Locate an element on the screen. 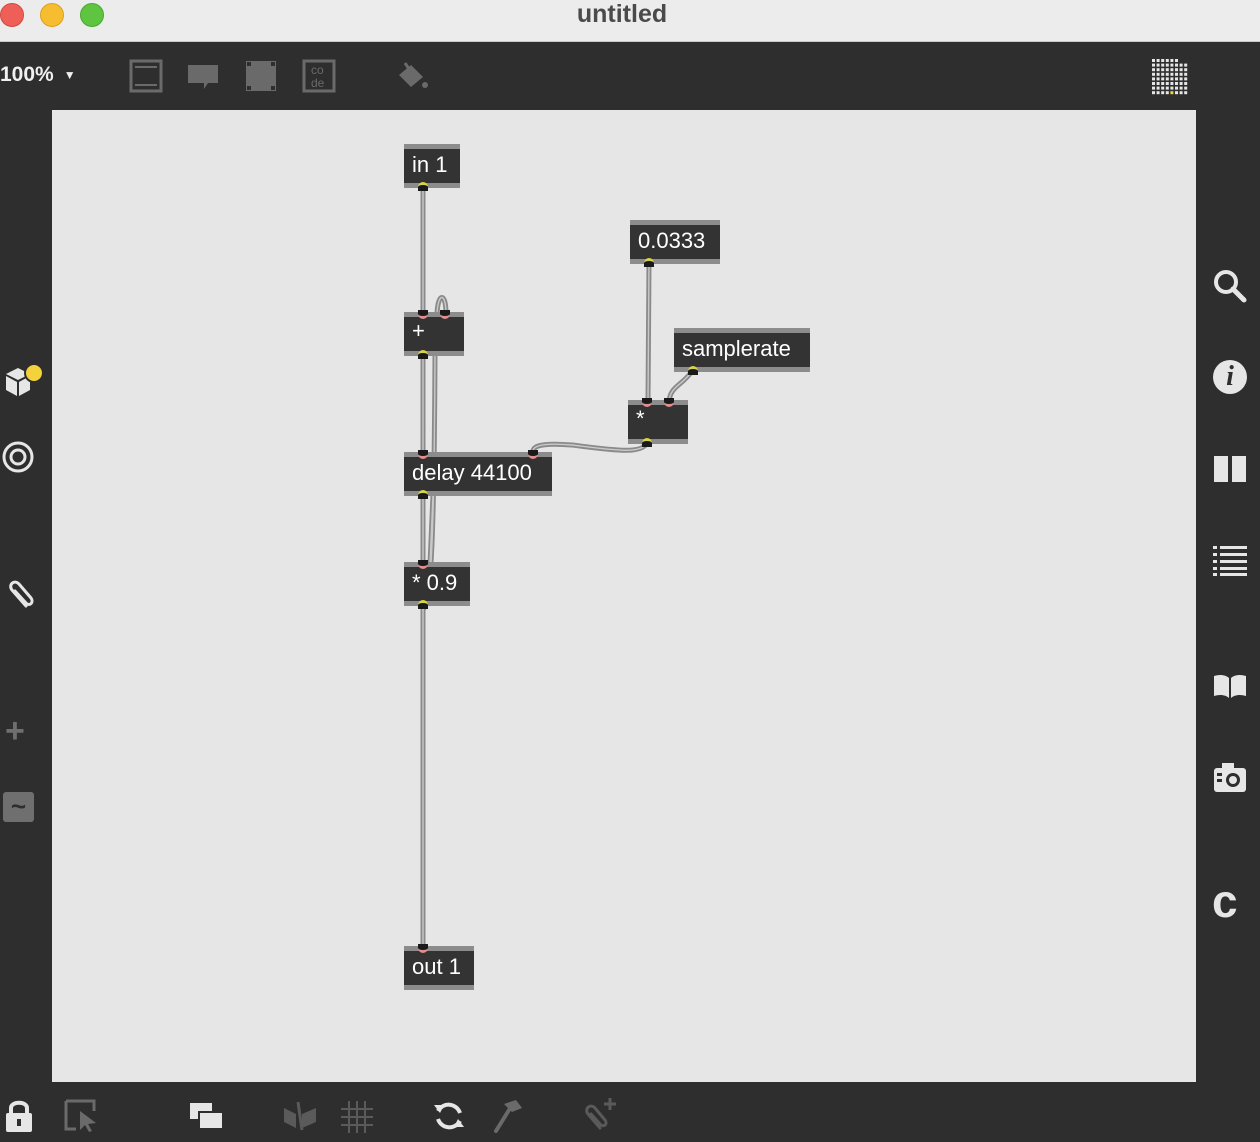 The width and height of the screenshot is (1260, 1142). object-out-1: out 1 is located at coordinates (439, 967).